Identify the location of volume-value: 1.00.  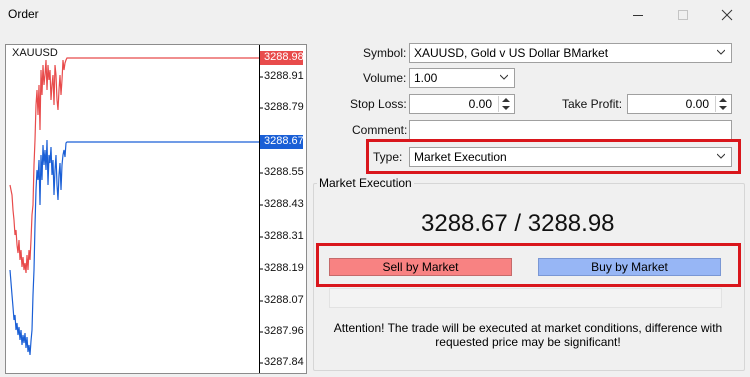
(426, 78).